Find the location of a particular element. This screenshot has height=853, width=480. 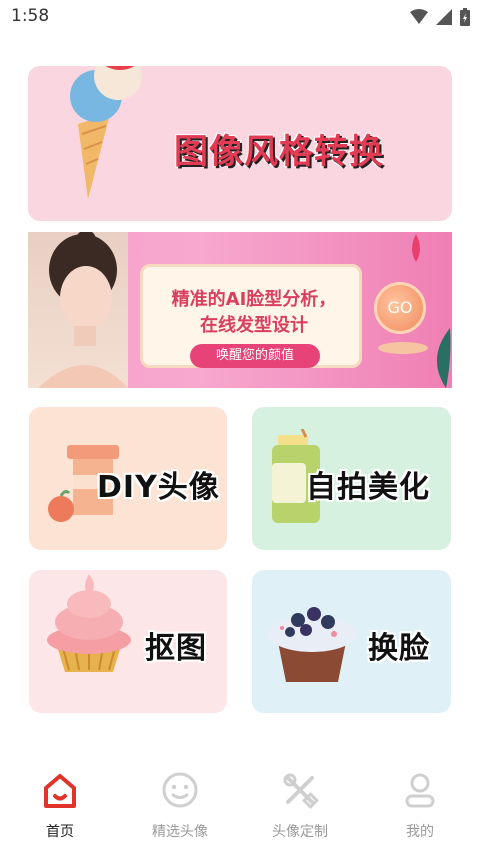

nav-item-home: 首页 is located at coordinates (60, 806).